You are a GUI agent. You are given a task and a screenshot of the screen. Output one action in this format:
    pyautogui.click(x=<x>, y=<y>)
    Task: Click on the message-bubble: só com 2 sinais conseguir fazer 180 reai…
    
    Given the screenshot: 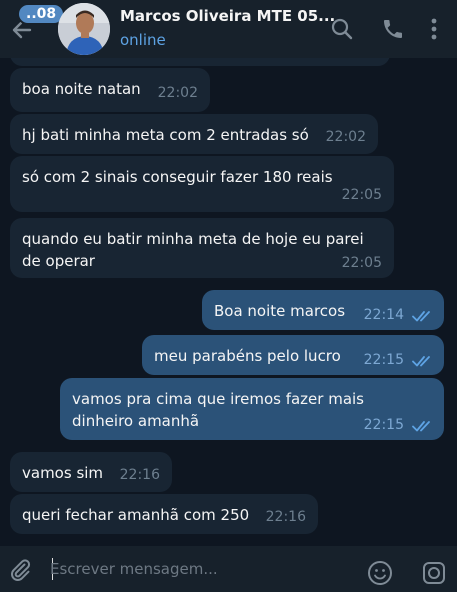 What is the action you would take?
    pyautogui.click(x=202, y=184)
    